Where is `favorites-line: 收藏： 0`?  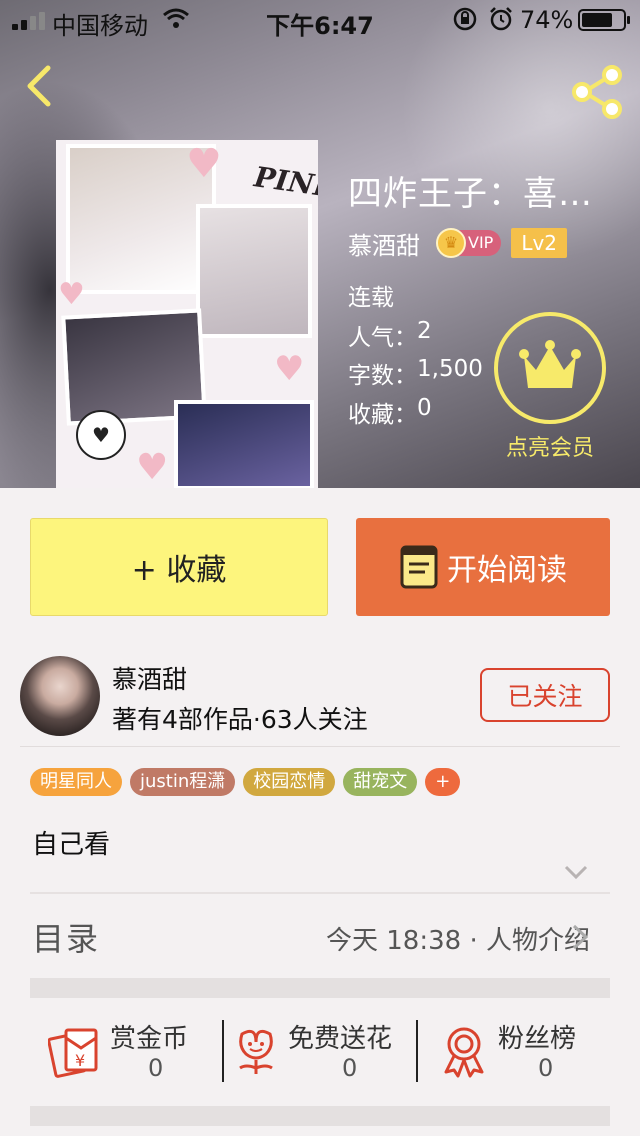 favorites-line: 收藏： 0 is located at coordinates (390, 412).